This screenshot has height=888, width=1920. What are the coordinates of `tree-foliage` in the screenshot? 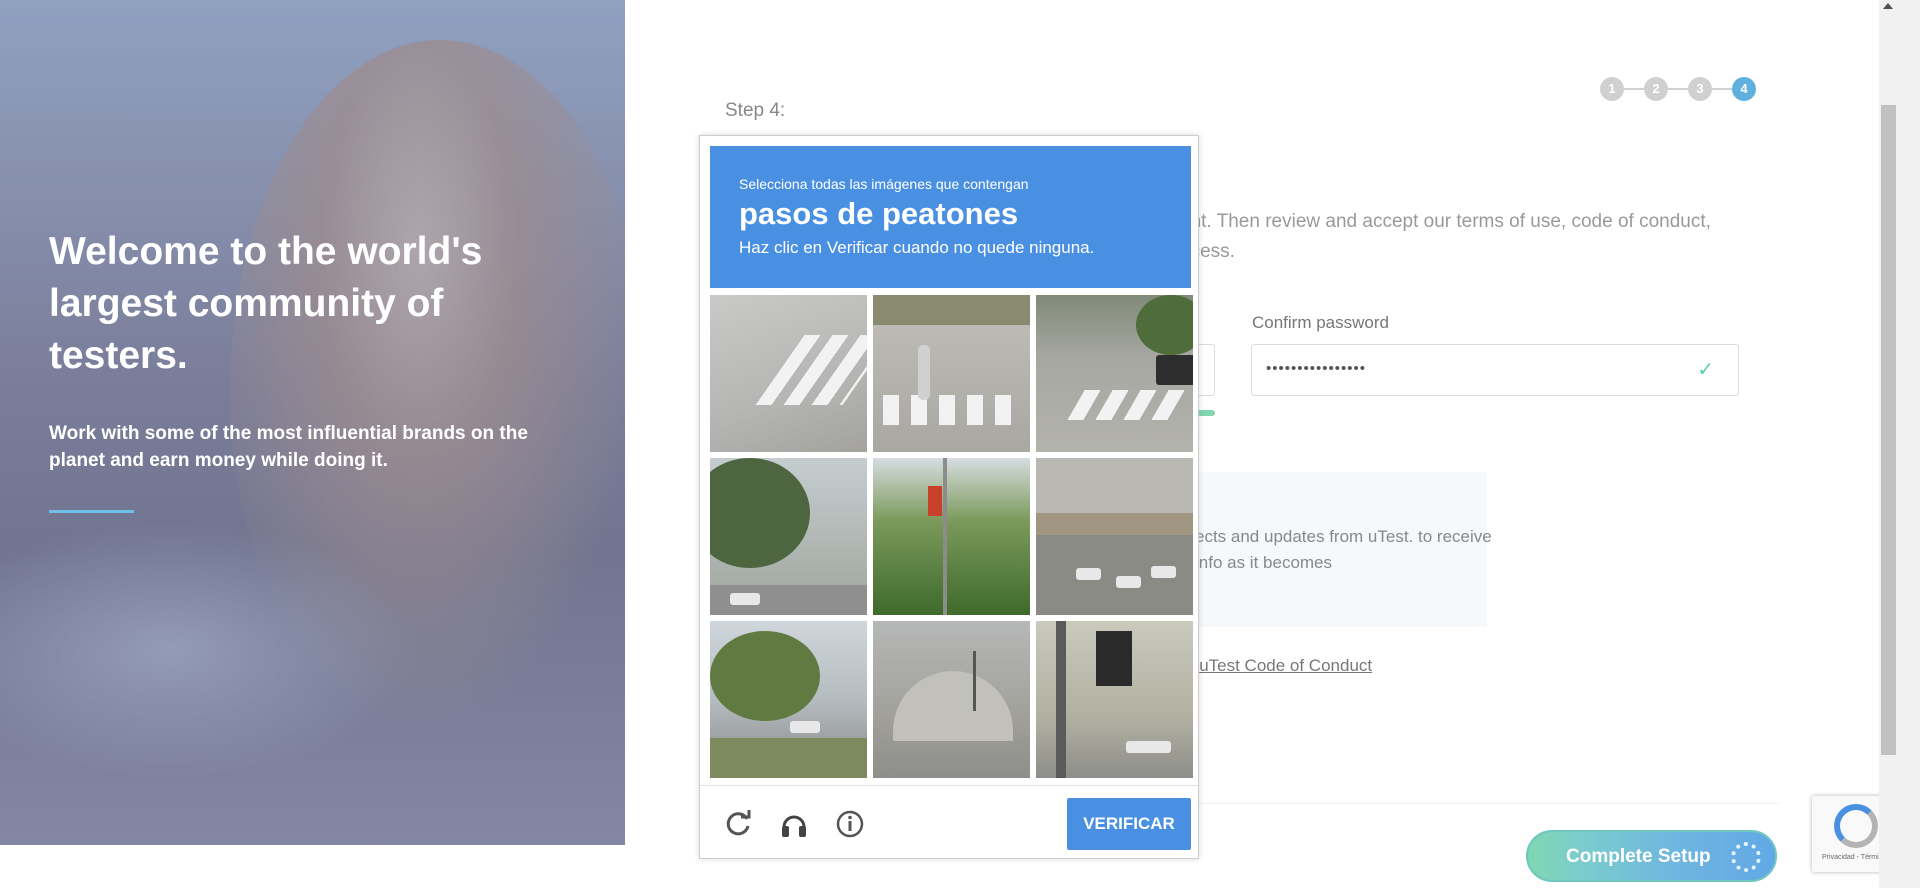 It's located at (951, 536).